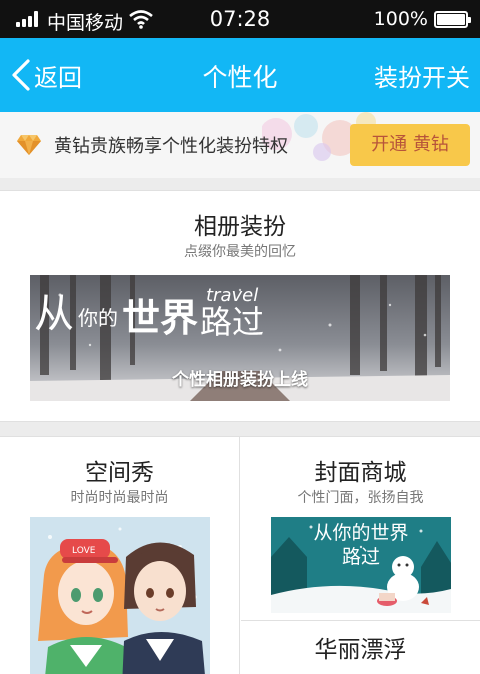 This screenshot has width=480, height=674. What do you see at coordinates (29, 145) in the screenshot?
I see `diamond-icon` at bounding box center [29, 145].